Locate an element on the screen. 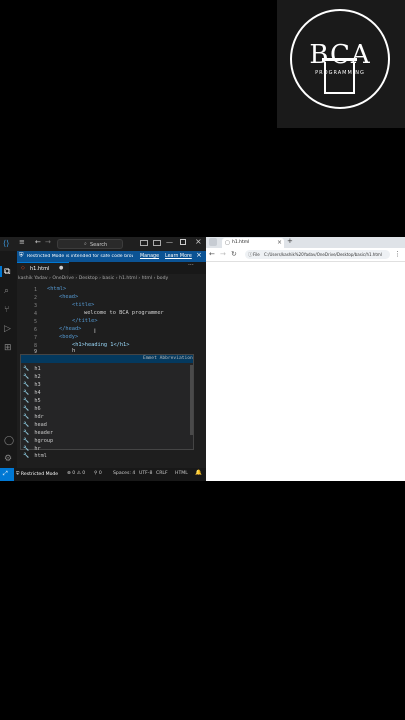 The height and width of the screenshot is (720, 405). line-number: 1 is located at coordinates (35, 290).